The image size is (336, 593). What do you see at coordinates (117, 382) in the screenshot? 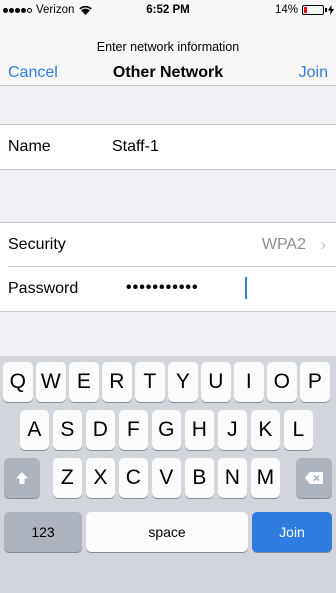
I see `key-r: R` at bounding box center [117, 382].